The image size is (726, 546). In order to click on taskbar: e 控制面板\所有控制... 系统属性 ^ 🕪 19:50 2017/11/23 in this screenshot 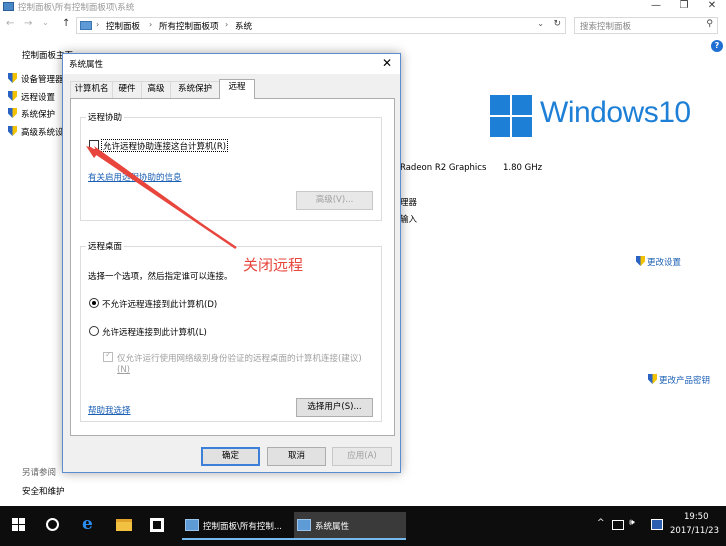, I will do `click(363, 526)`.